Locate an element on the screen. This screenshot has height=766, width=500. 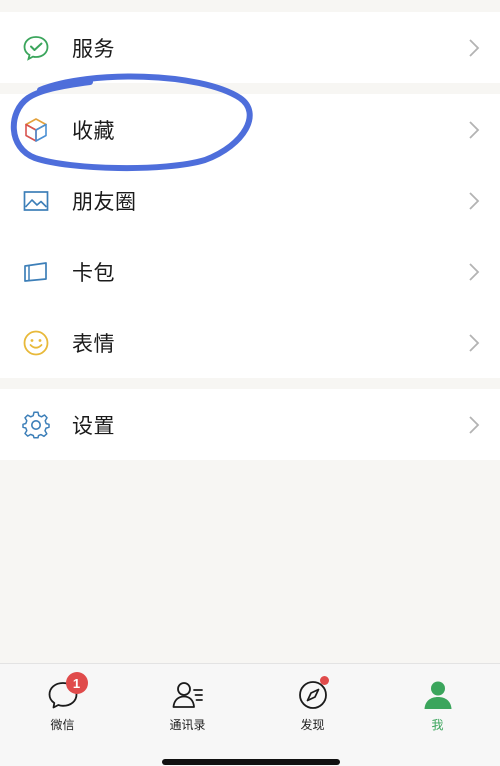
menu-label-moments: 朋友圈 is located at coordinates (104, 201).